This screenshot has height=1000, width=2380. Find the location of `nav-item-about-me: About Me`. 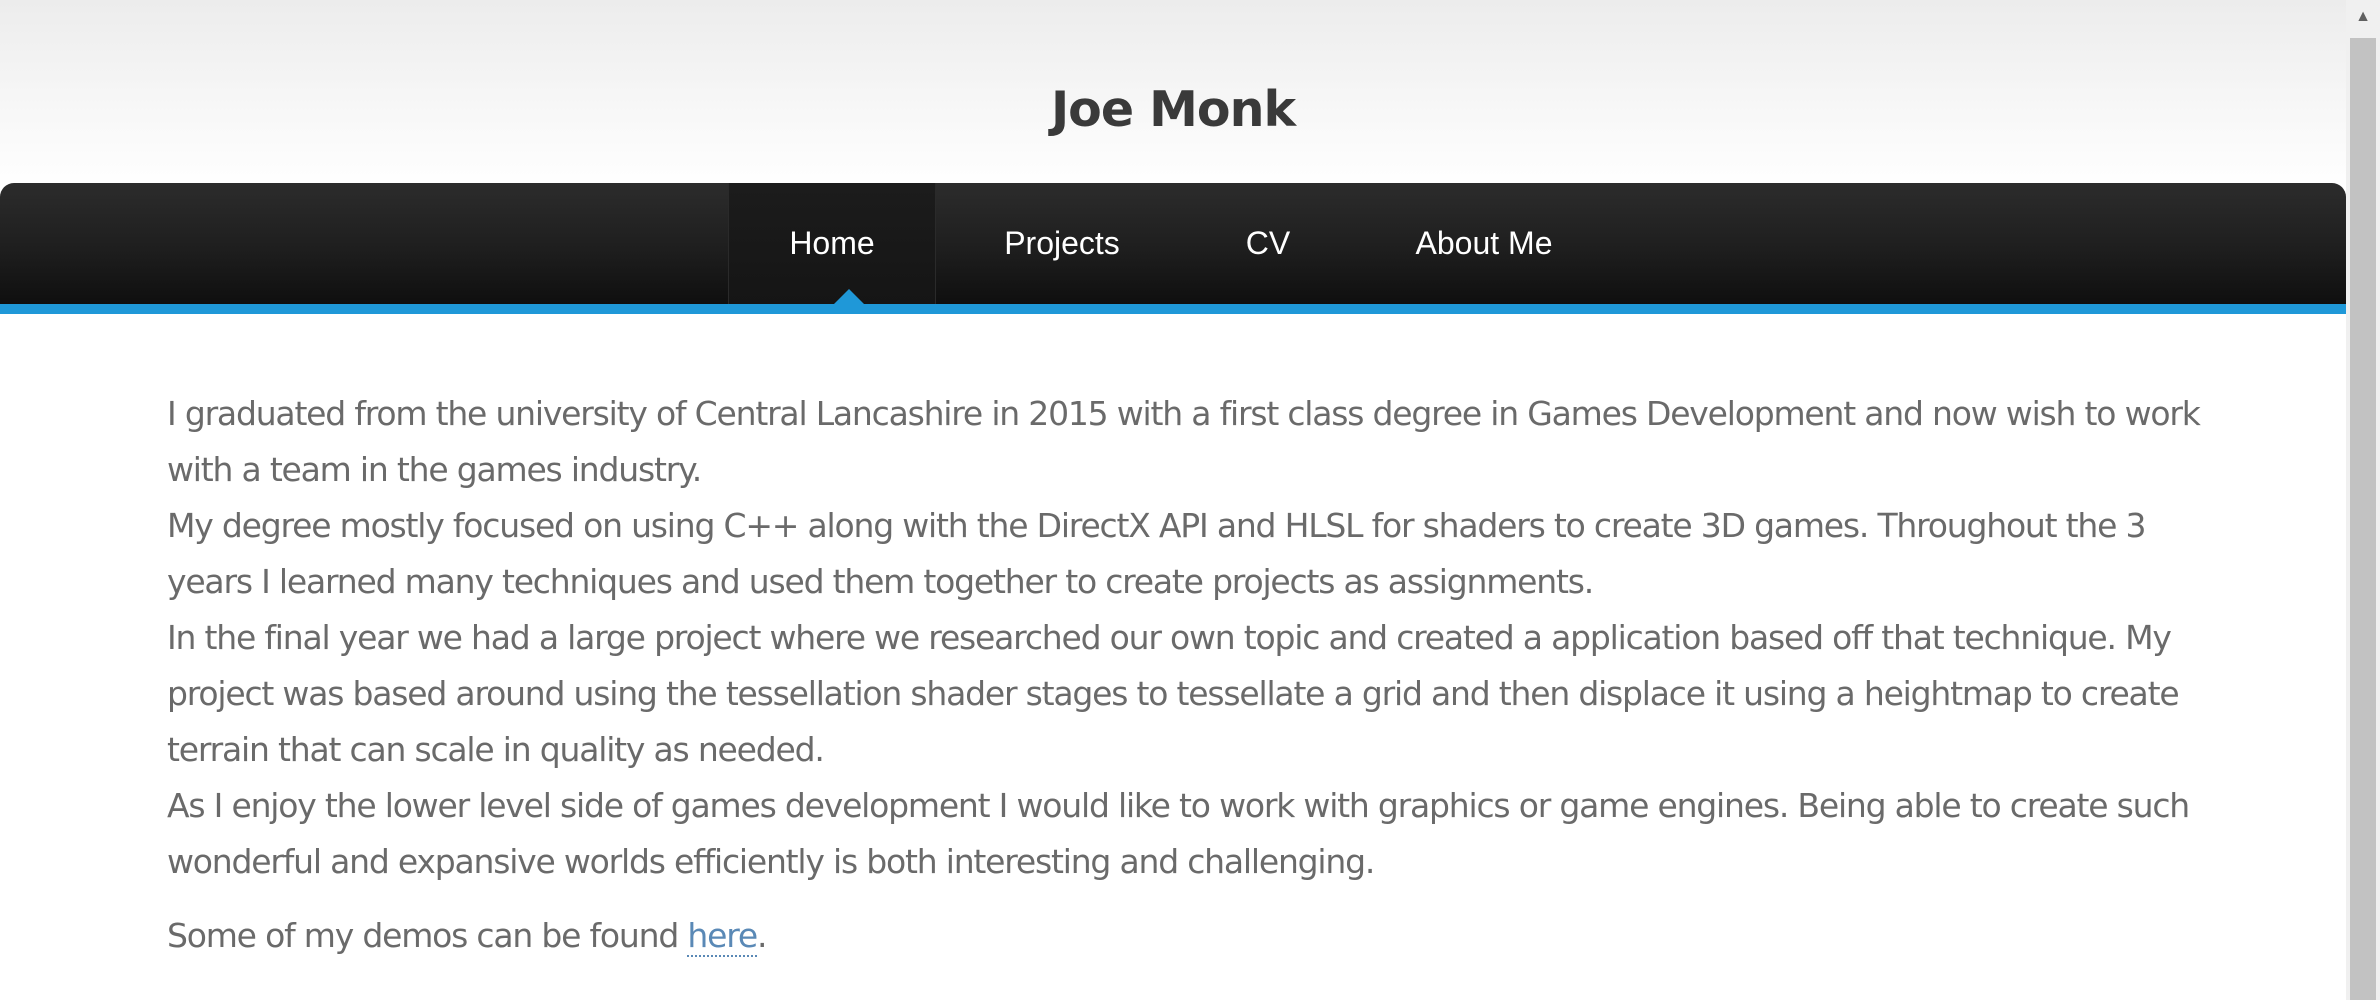

nav-item-about-me: About Me is located at coordinates (1484, 243).